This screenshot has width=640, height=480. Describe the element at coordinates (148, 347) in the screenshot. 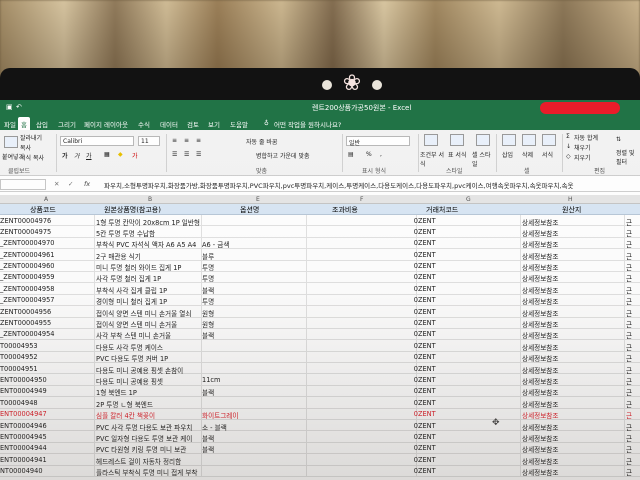

I see `original-name-cell: 다용도 사각 투명 케이스` at that location.